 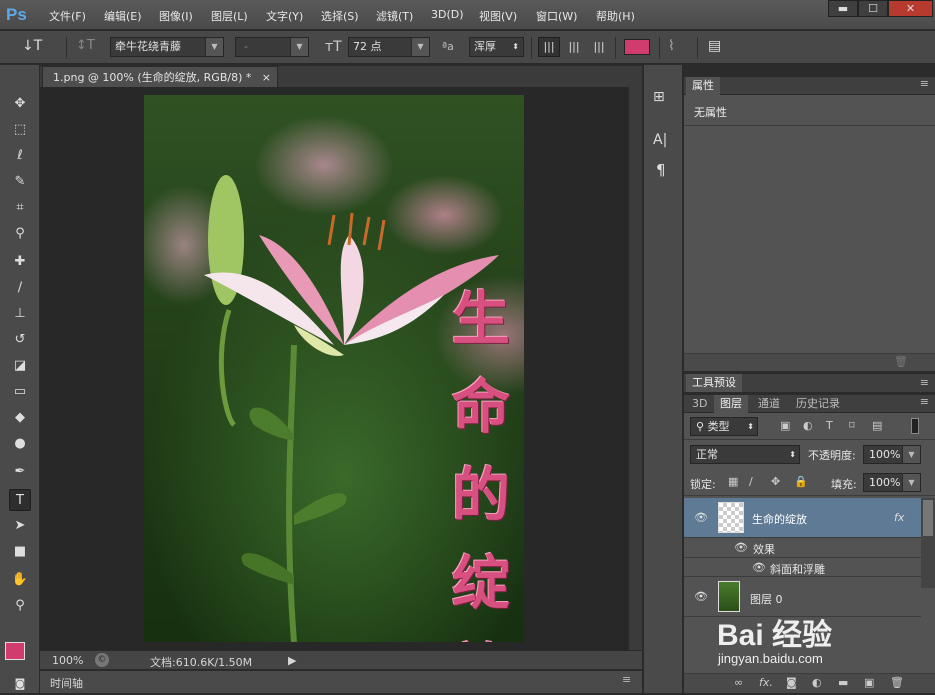 What do you see at coordinates (389, 47) in the screenshot?
I see `font-size-select: 72 点 ▼` at bounding box center [389, 47].